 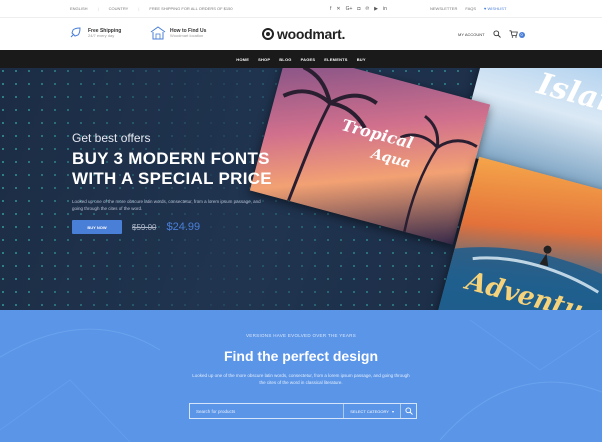 I want to click on social-links: f ✕ G+ ◘ ℗ ▶ in, so click(x=358, y=9).